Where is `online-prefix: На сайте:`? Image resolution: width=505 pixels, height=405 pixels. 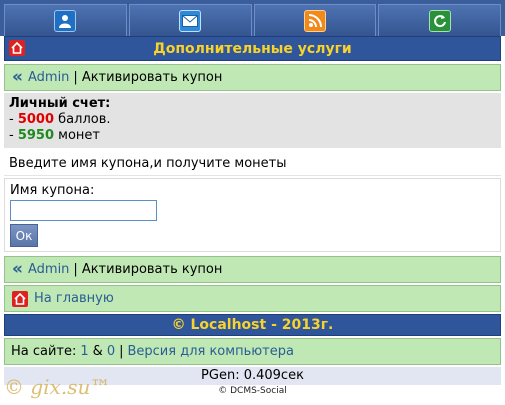
online-prefix: На сайте: is located at coordinates (44, 351).